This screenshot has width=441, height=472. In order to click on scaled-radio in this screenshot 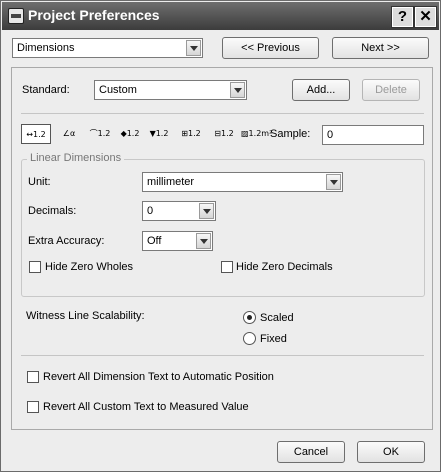, I will do `click(249, 317)`.